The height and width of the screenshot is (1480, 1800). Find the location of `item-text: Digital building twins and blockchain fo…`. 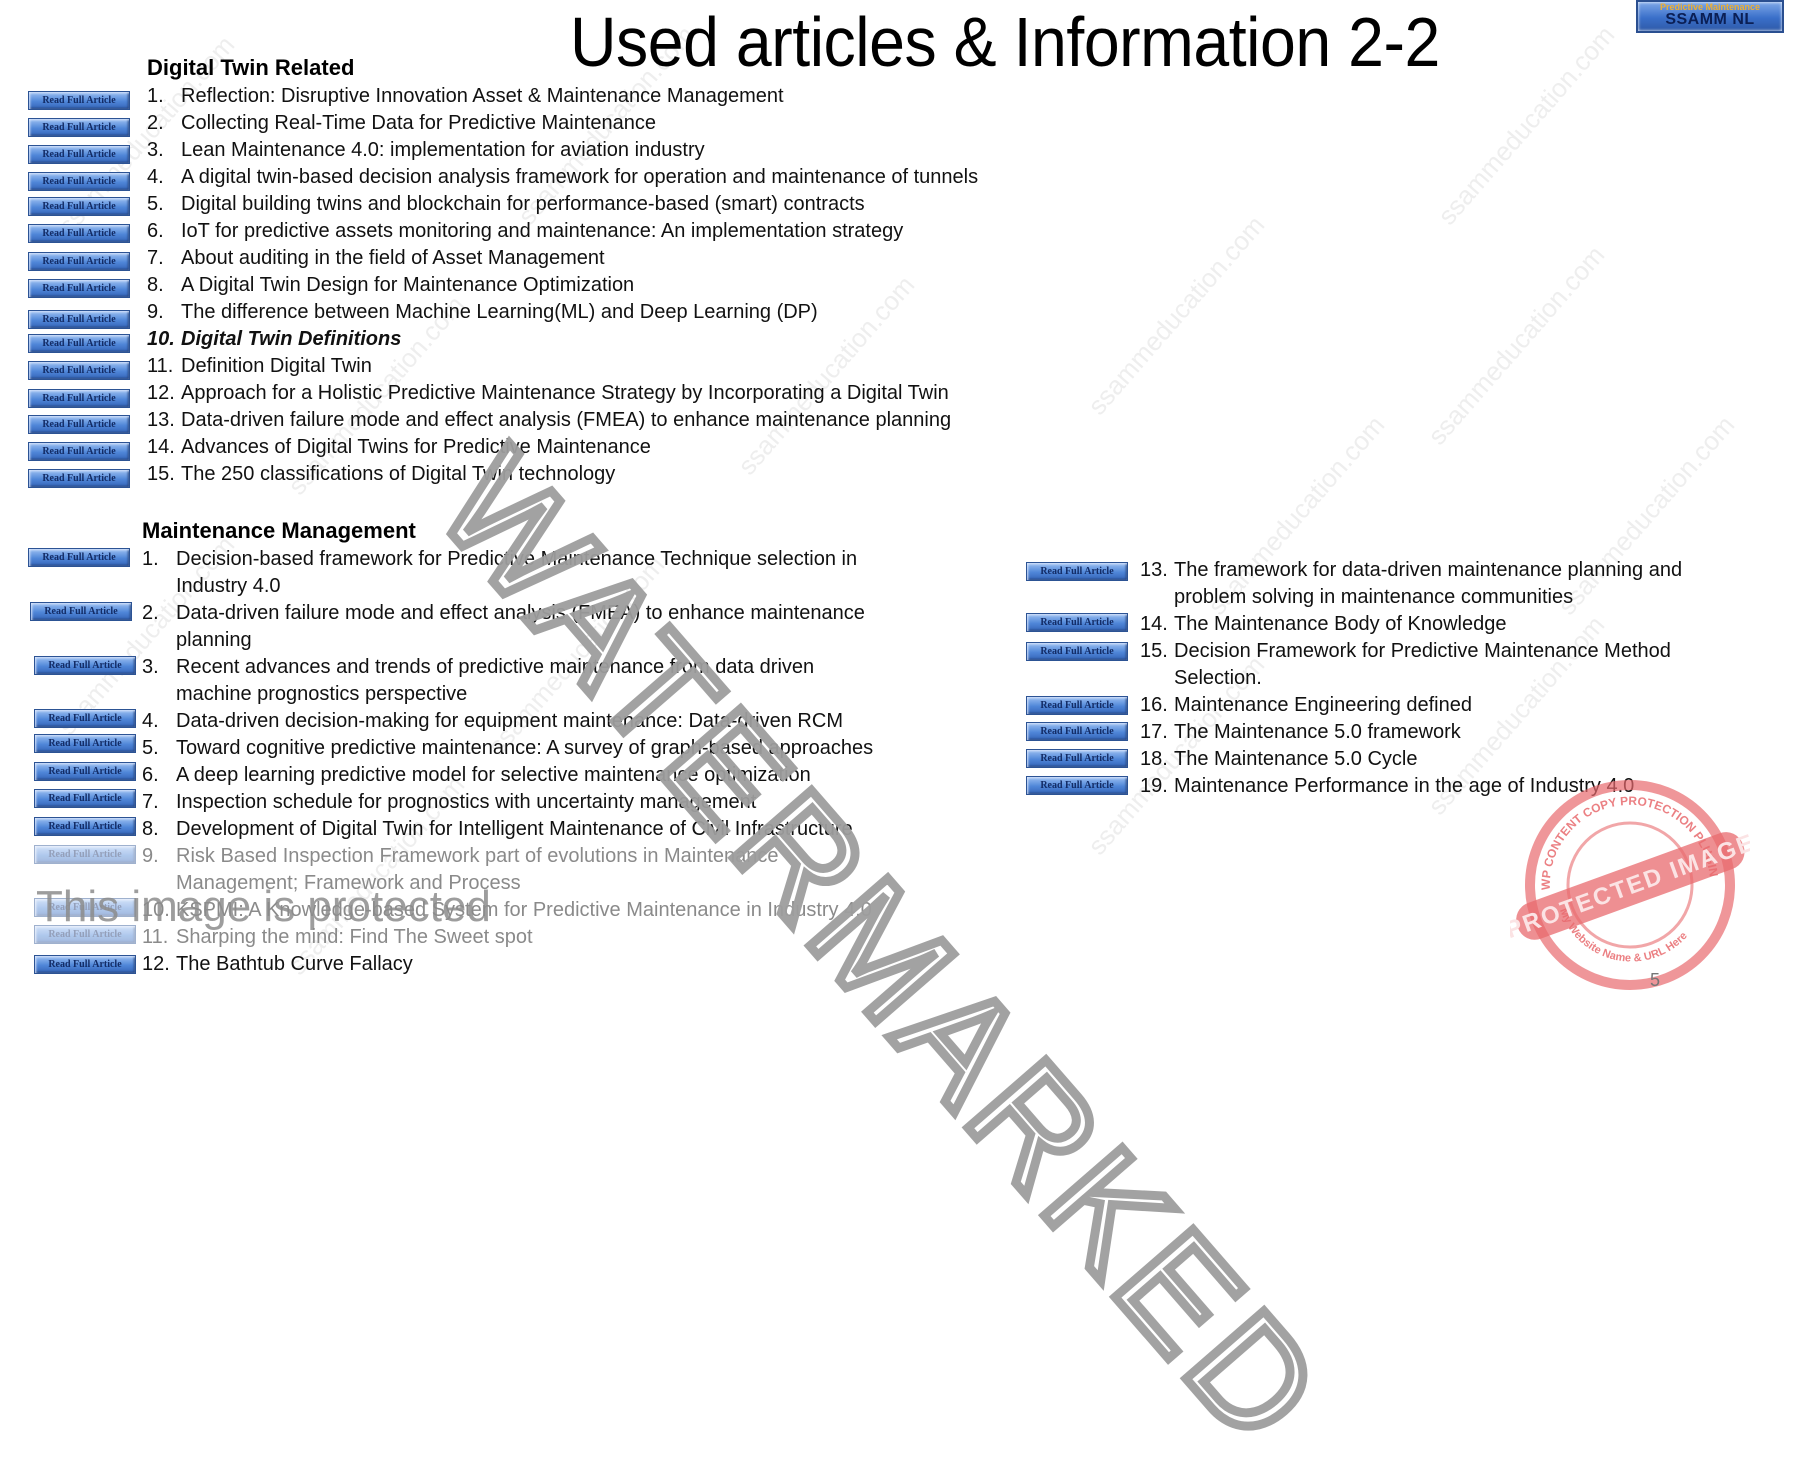

item-text: Digital building twins and blockchain fo… is located at coordinates (523, 204).